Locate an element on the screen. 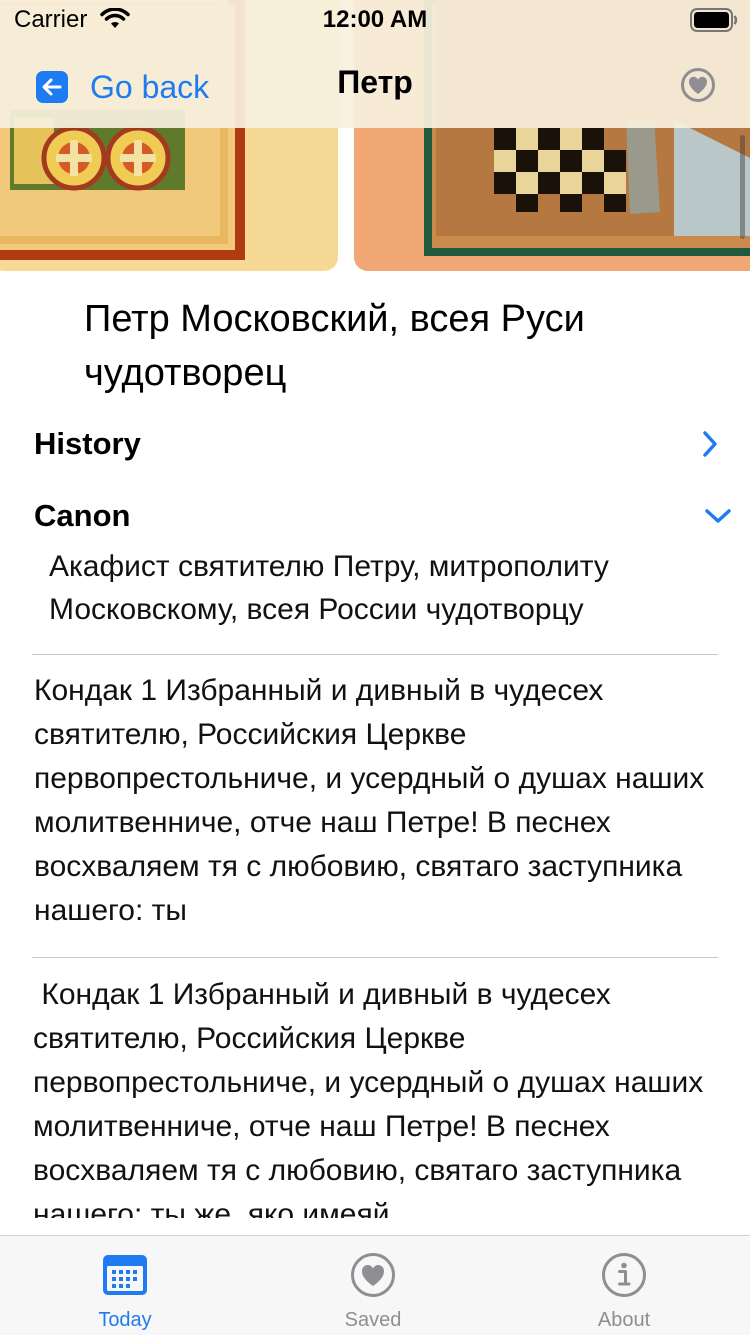 The height and width of the screenshot is (1335, 750). tab-today-label: Today is located at coordinates (125, 1320).